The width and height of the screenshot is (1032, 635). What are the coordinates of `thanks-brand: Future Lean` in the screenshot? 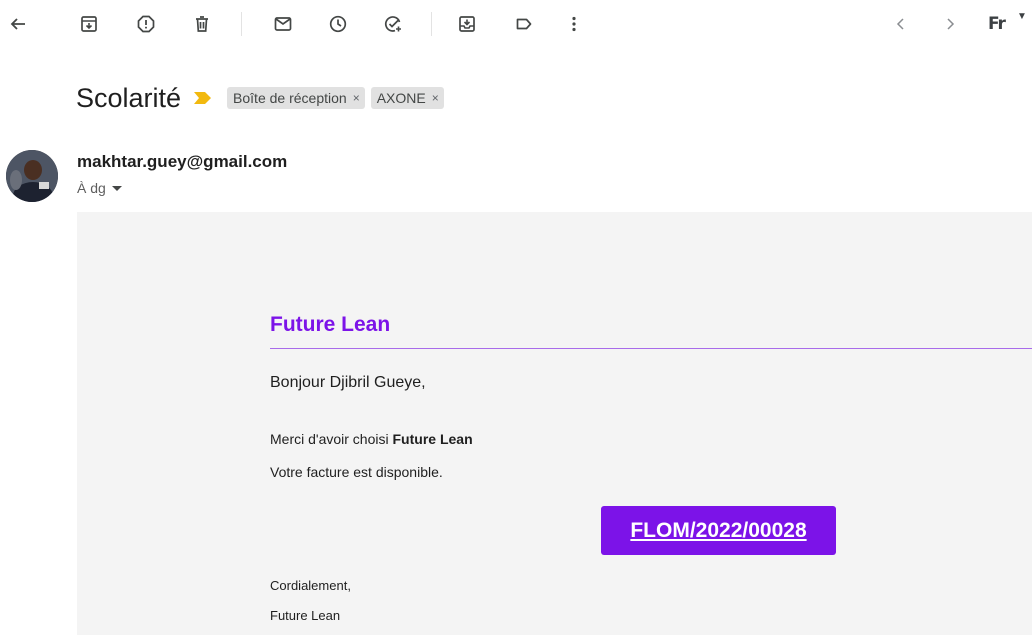 It's located at (432, 439).